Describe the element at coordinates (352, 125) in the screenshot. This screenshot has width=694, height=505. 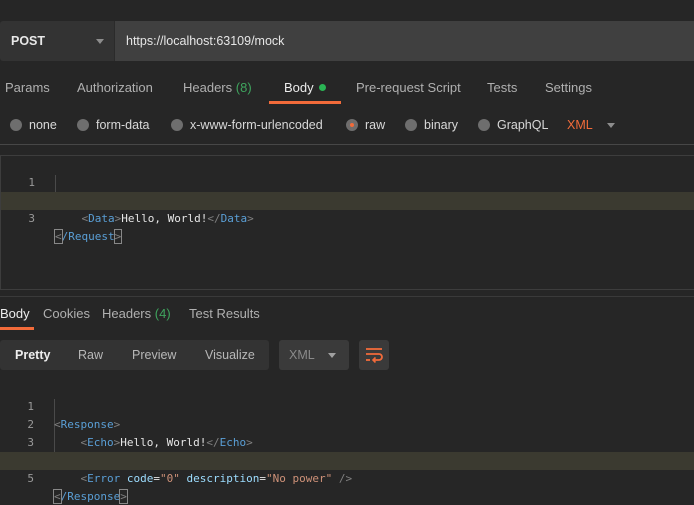
I see `radio-selected-icon` at that location.